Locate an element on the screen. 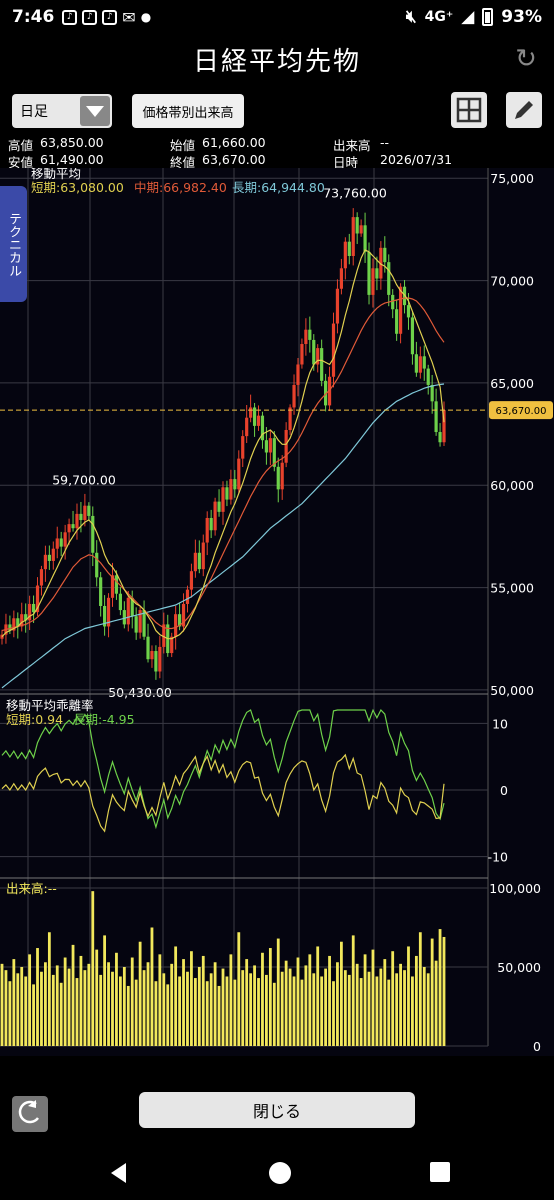  dropdown-arrow-icon is located at coordinates (95, 111).